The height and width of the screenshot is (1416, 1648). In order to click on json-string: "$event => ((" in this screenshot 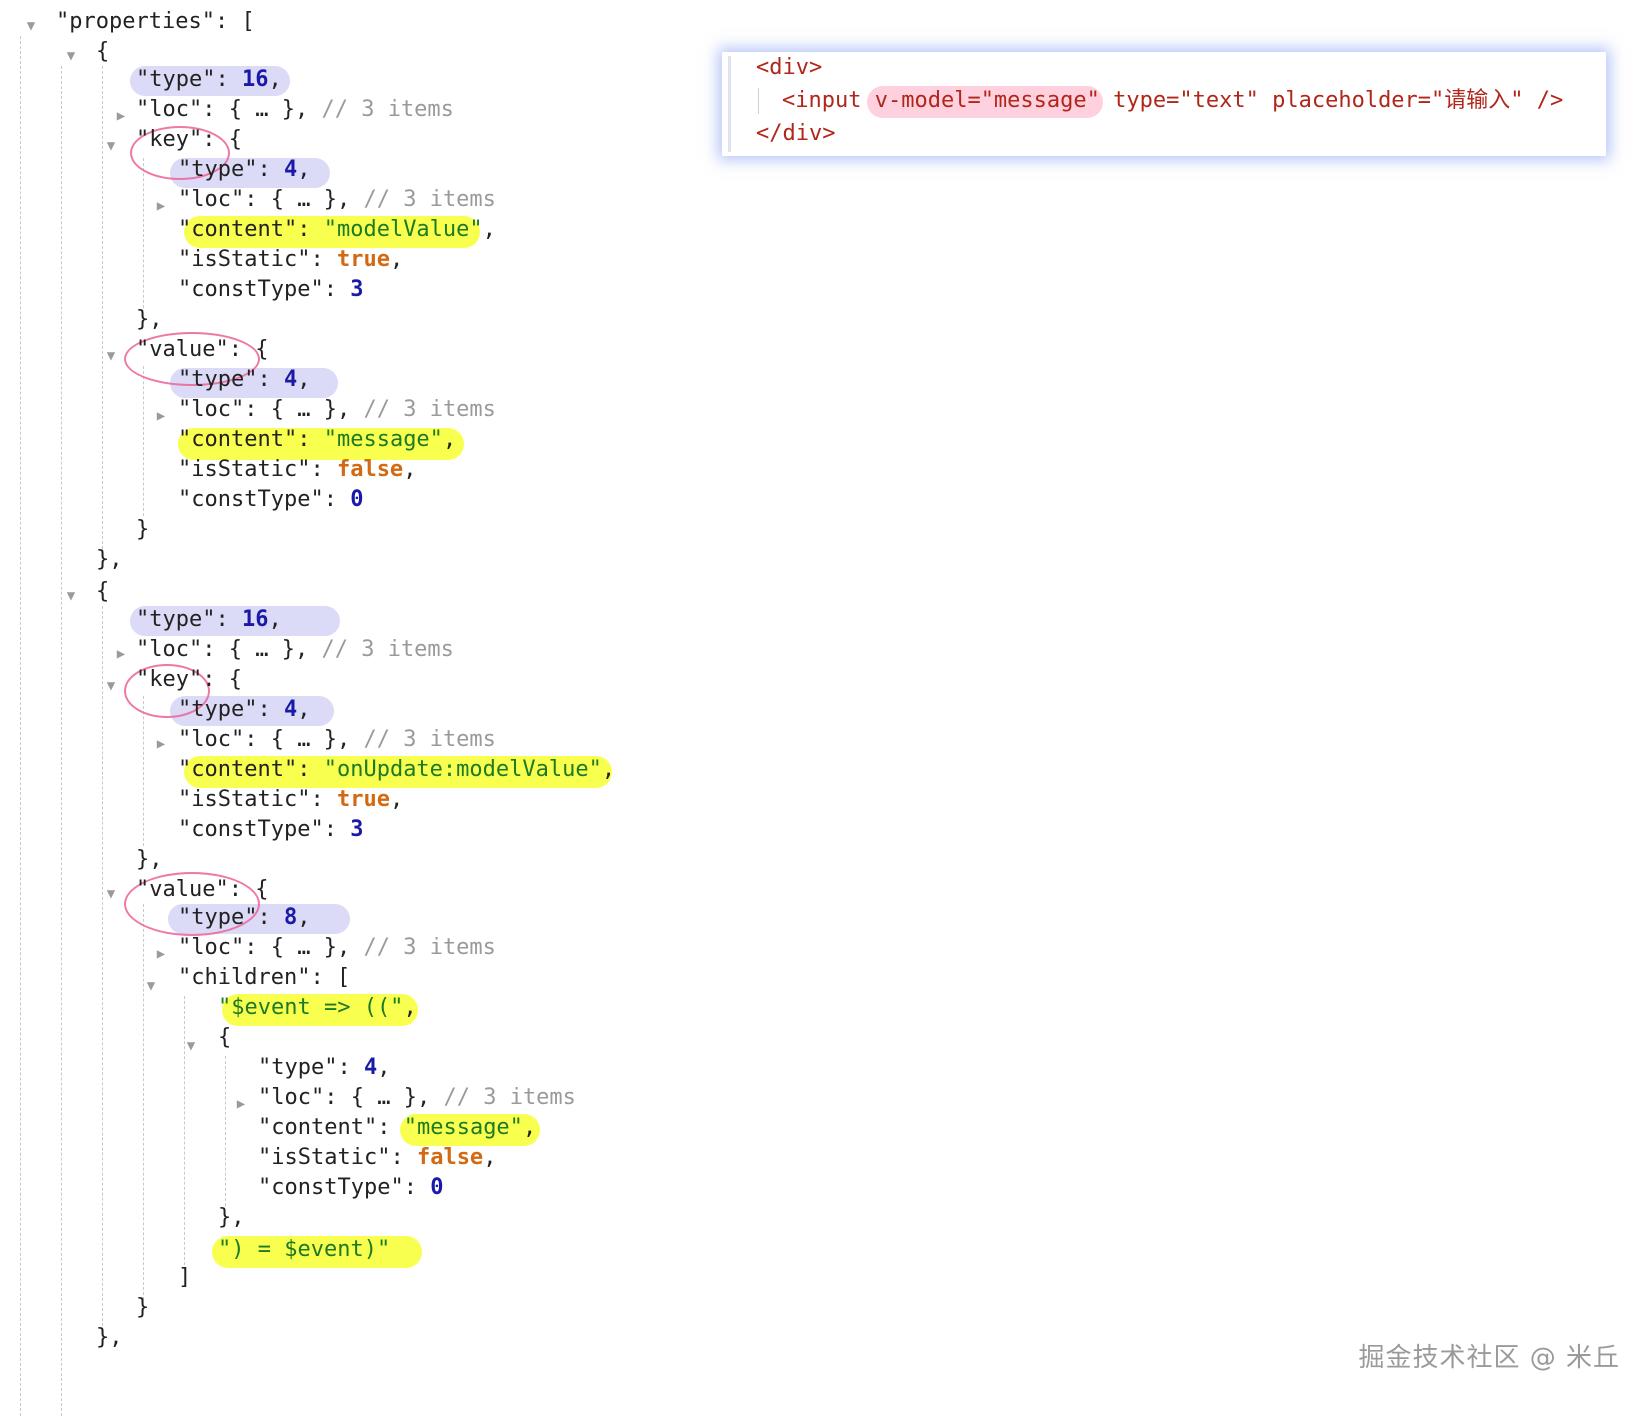, I will do `click(311, 1007)`.